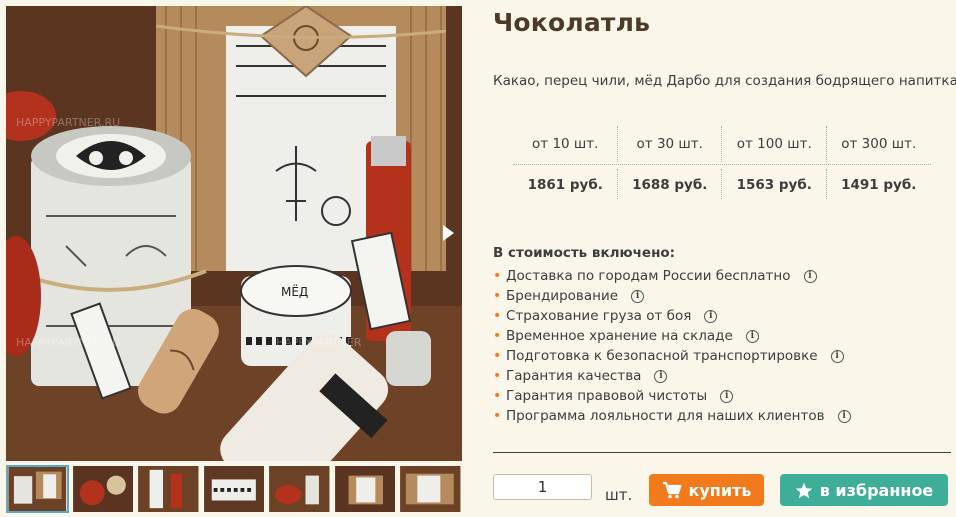  I want to click on buy-button: купить, so click(706, 490).